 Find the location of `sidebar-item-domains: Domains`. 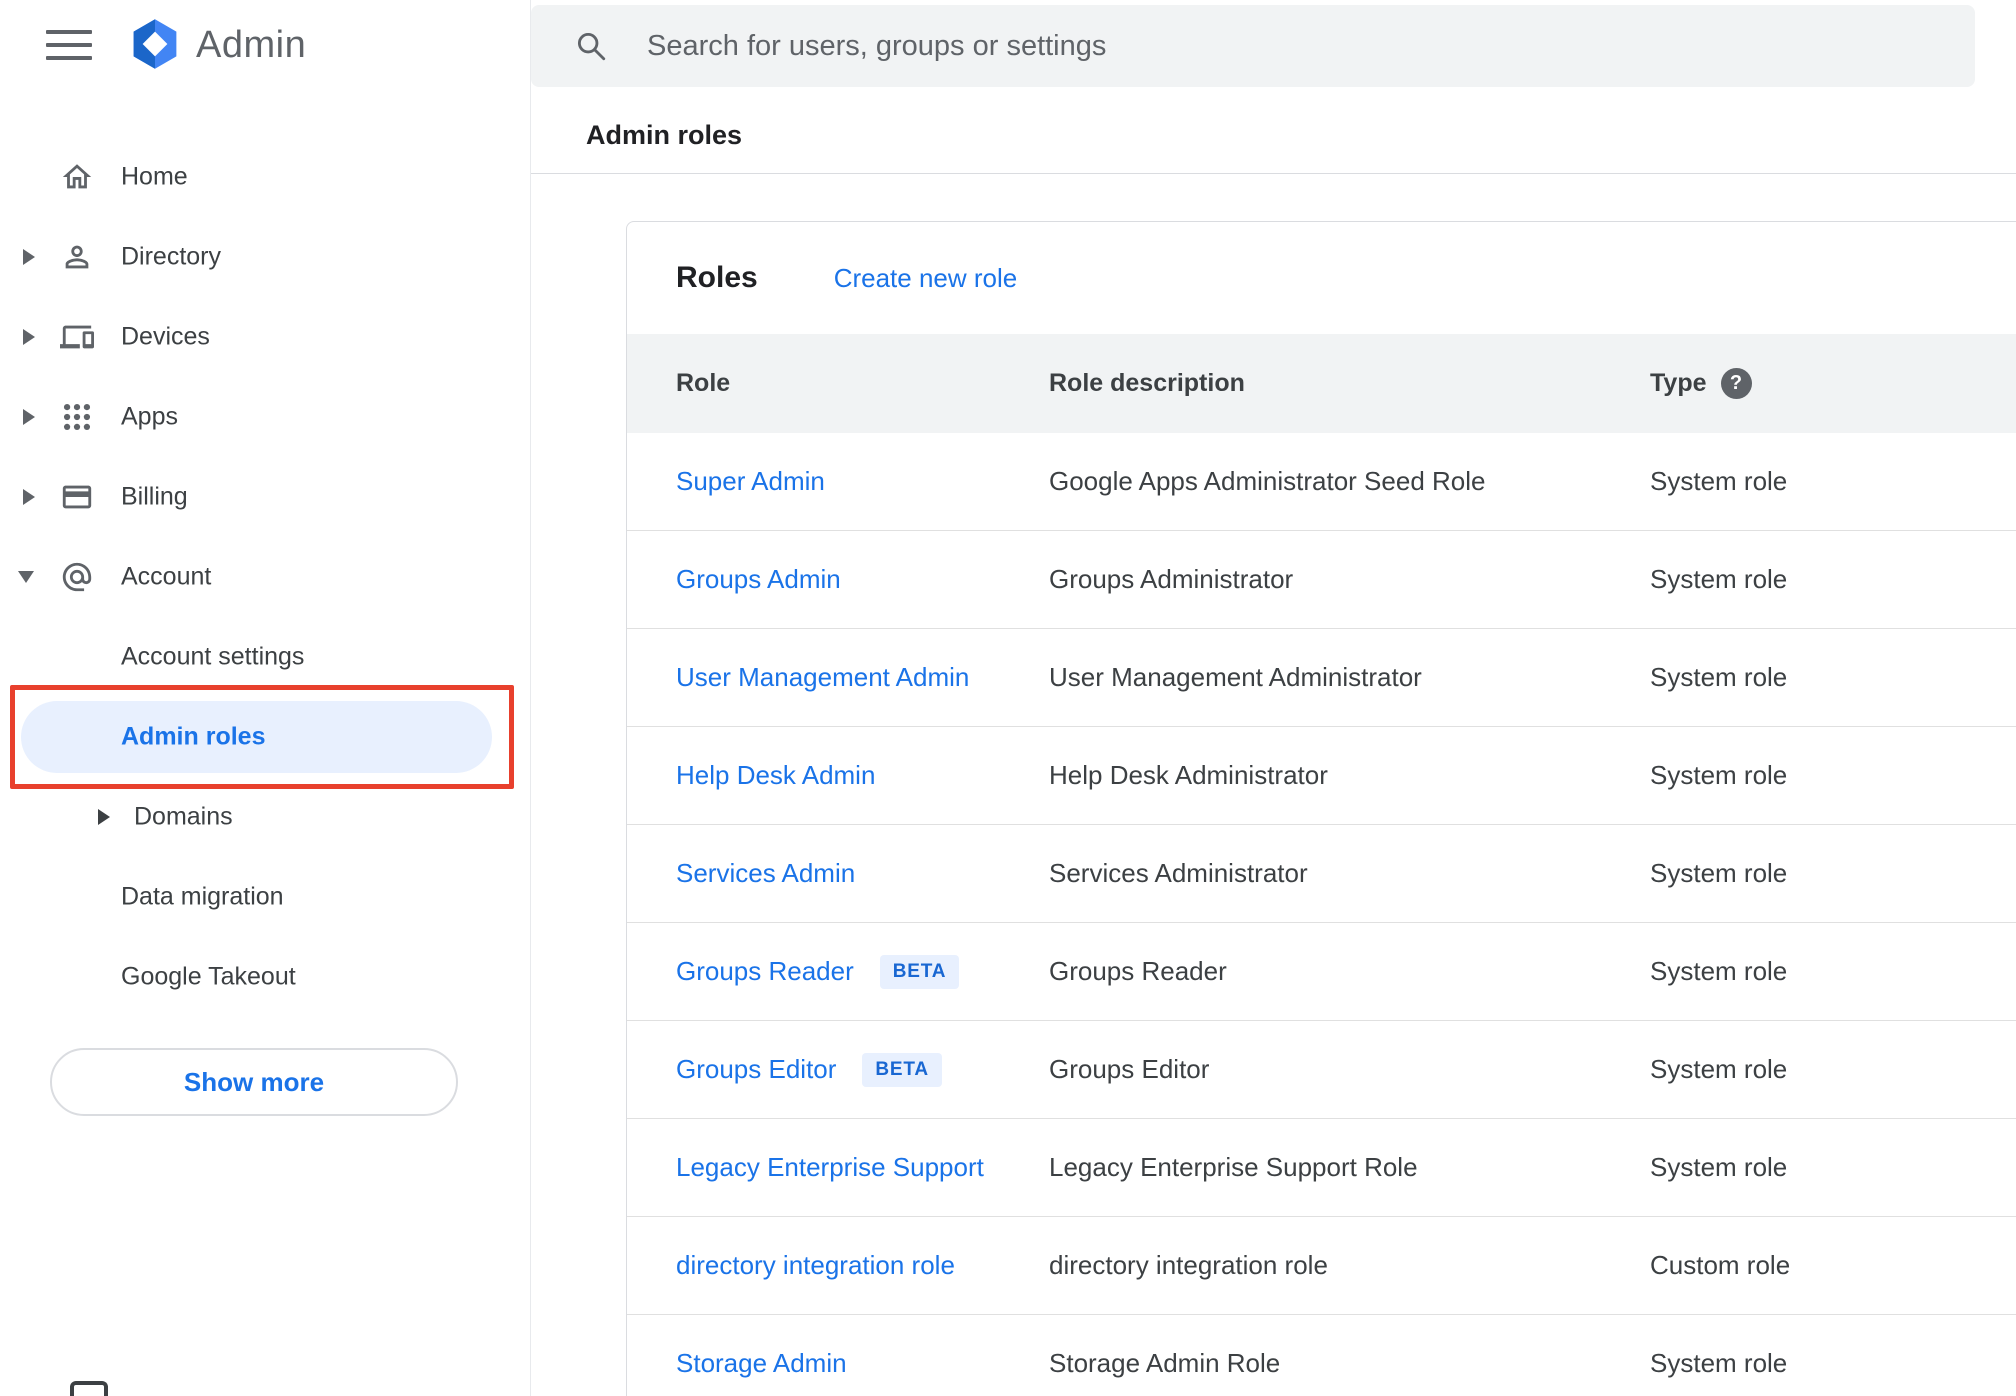

sidebar-item-domains: Domains is located at coordinates (265, 817).